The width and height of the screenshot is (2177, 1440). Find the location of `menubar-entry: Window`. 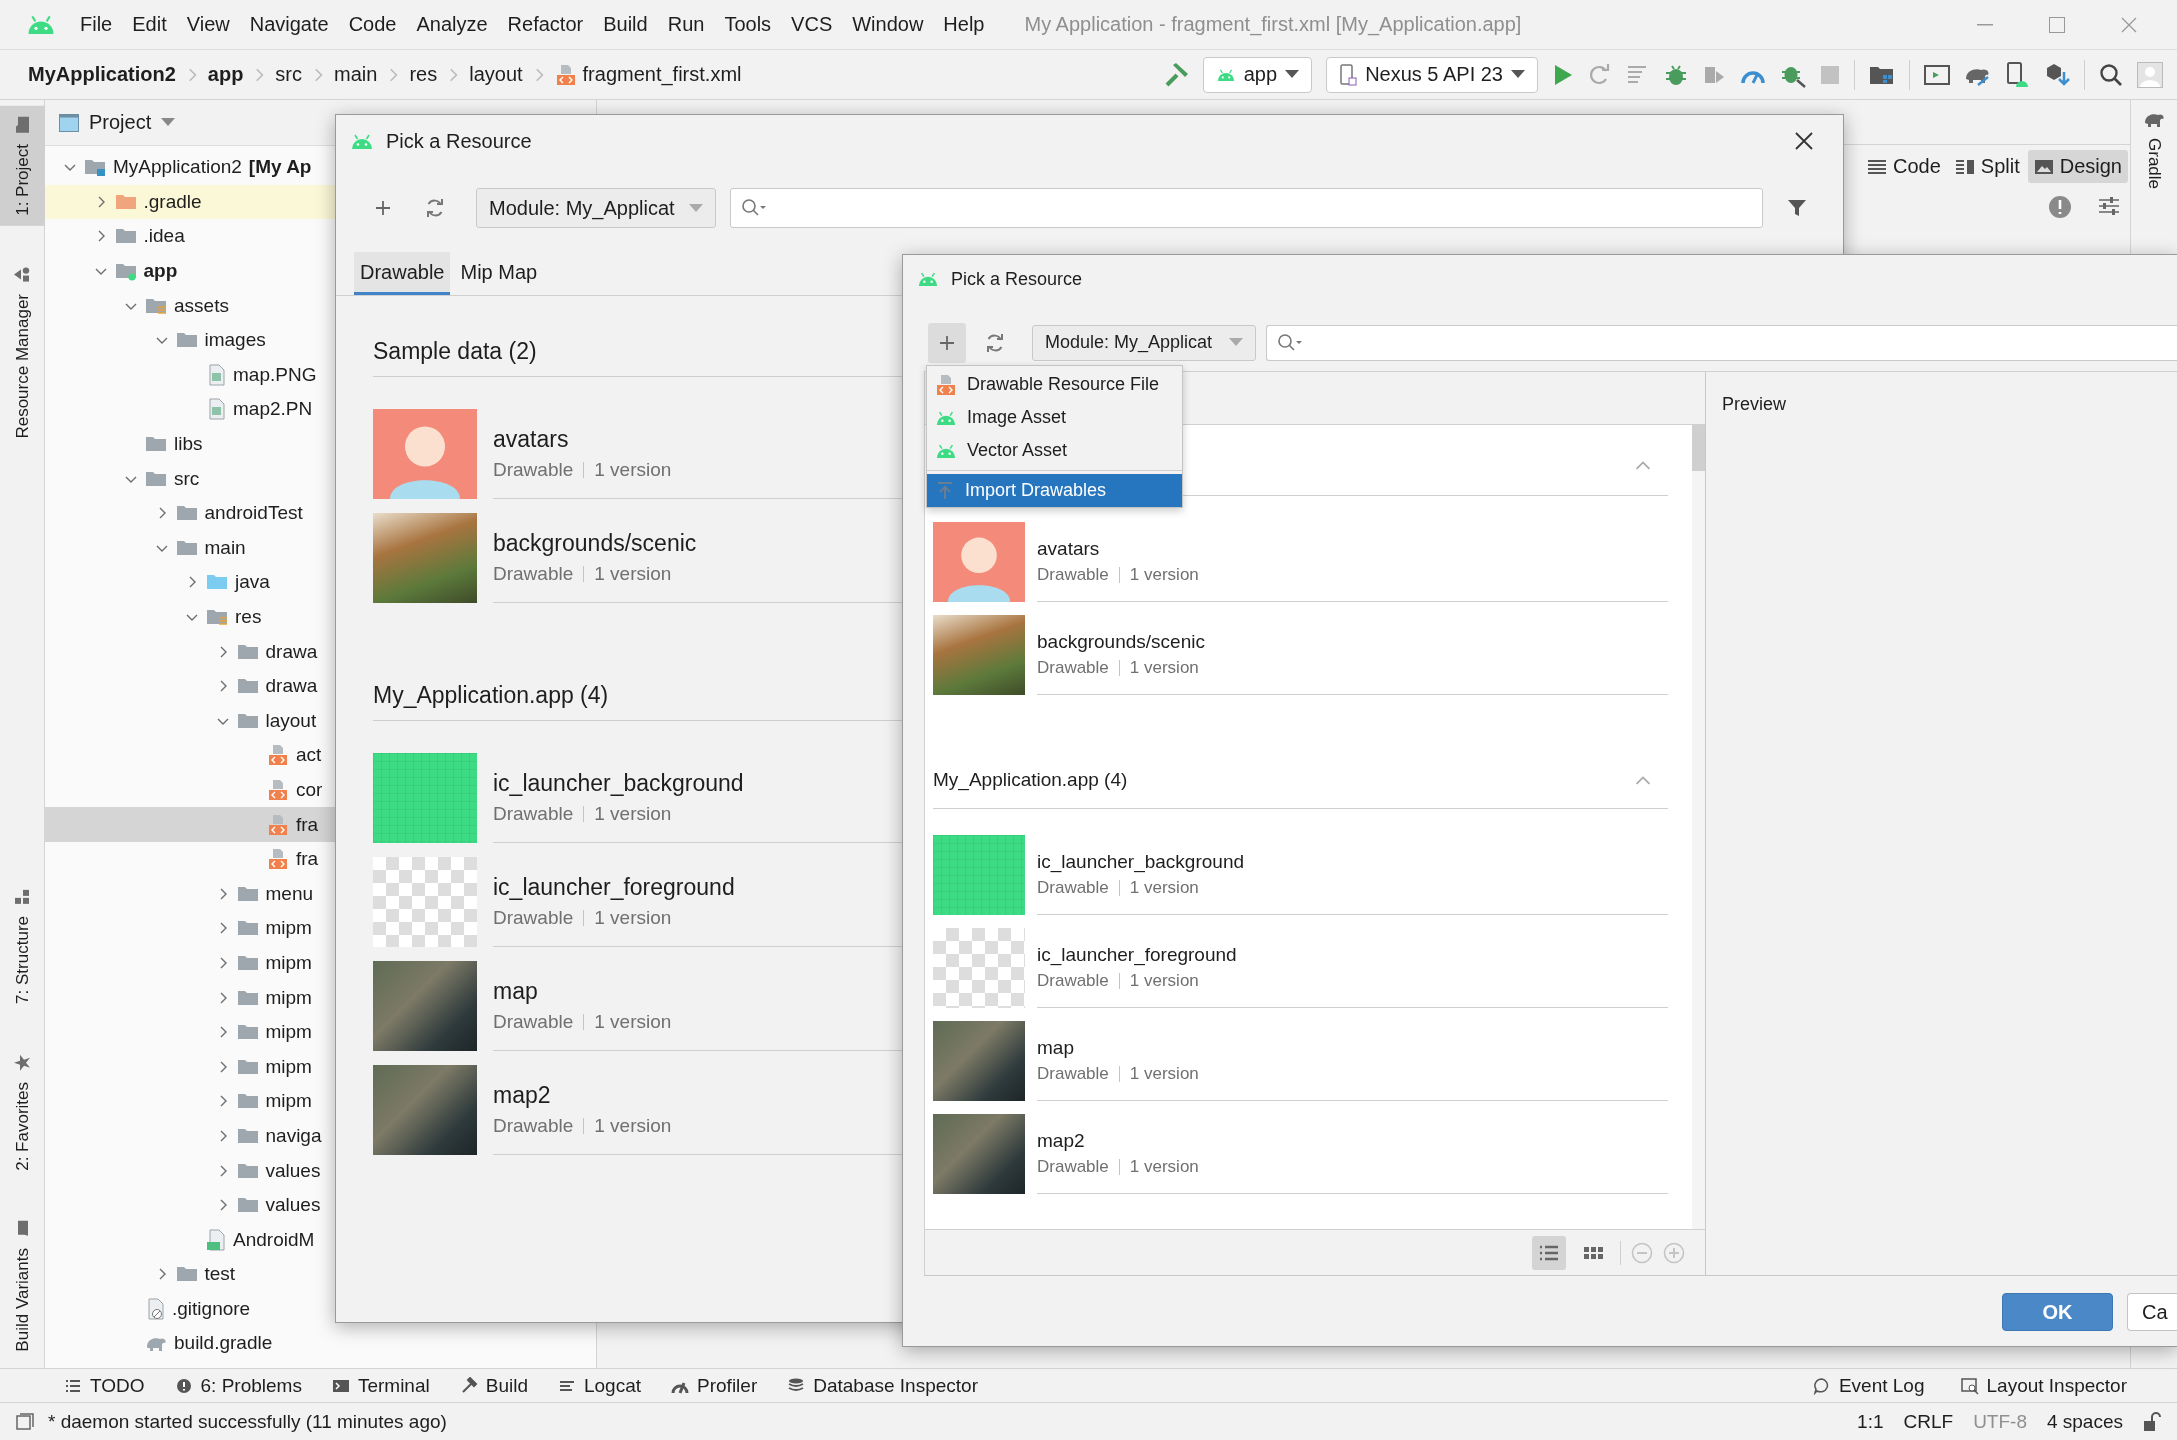

menubar-entry: Window is located at coordinates (888, 24).